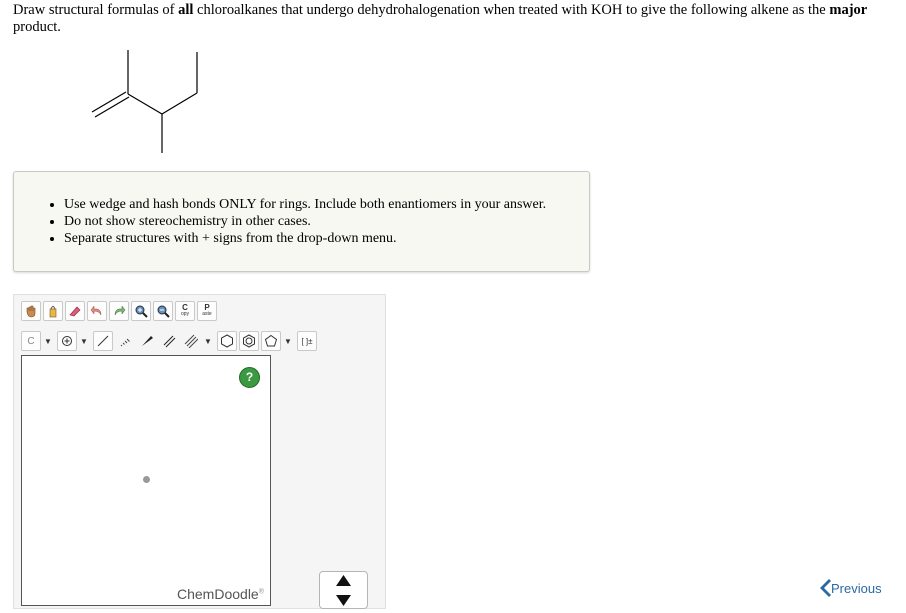  I want to click on lasso-icon, so click(53, 311).